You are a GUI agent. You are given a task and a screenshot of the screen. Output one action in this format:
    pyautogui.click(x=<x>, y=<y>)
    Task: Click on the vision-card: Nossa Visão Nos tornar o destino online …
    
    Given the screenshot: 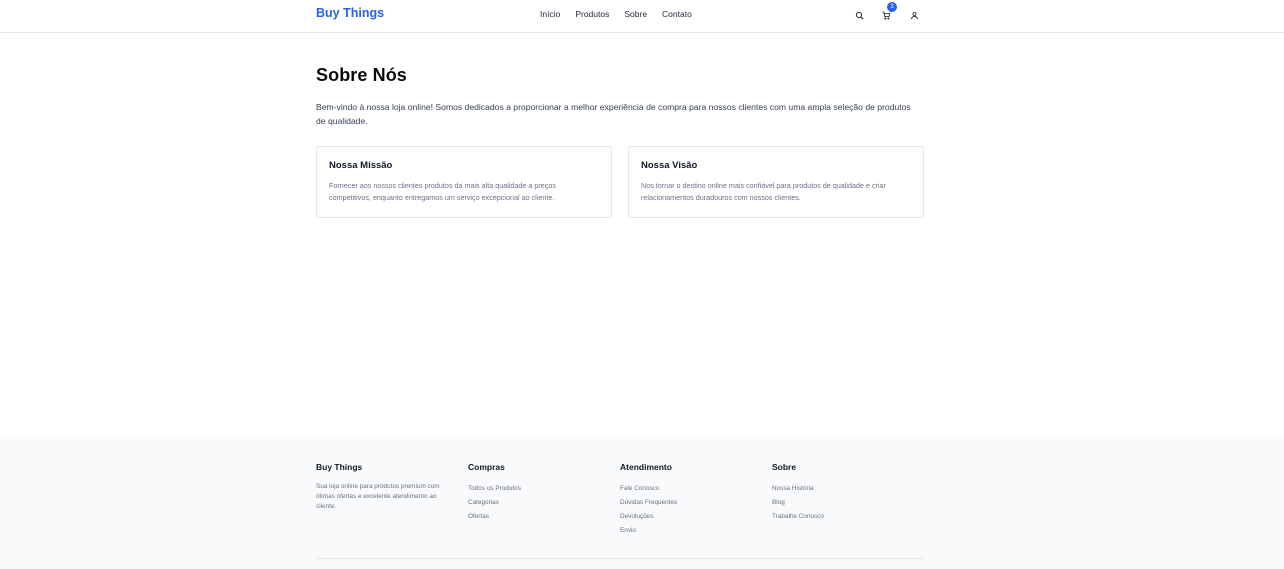 What is the action you would take?
    pyautogui.click(x=776, y=182)
    